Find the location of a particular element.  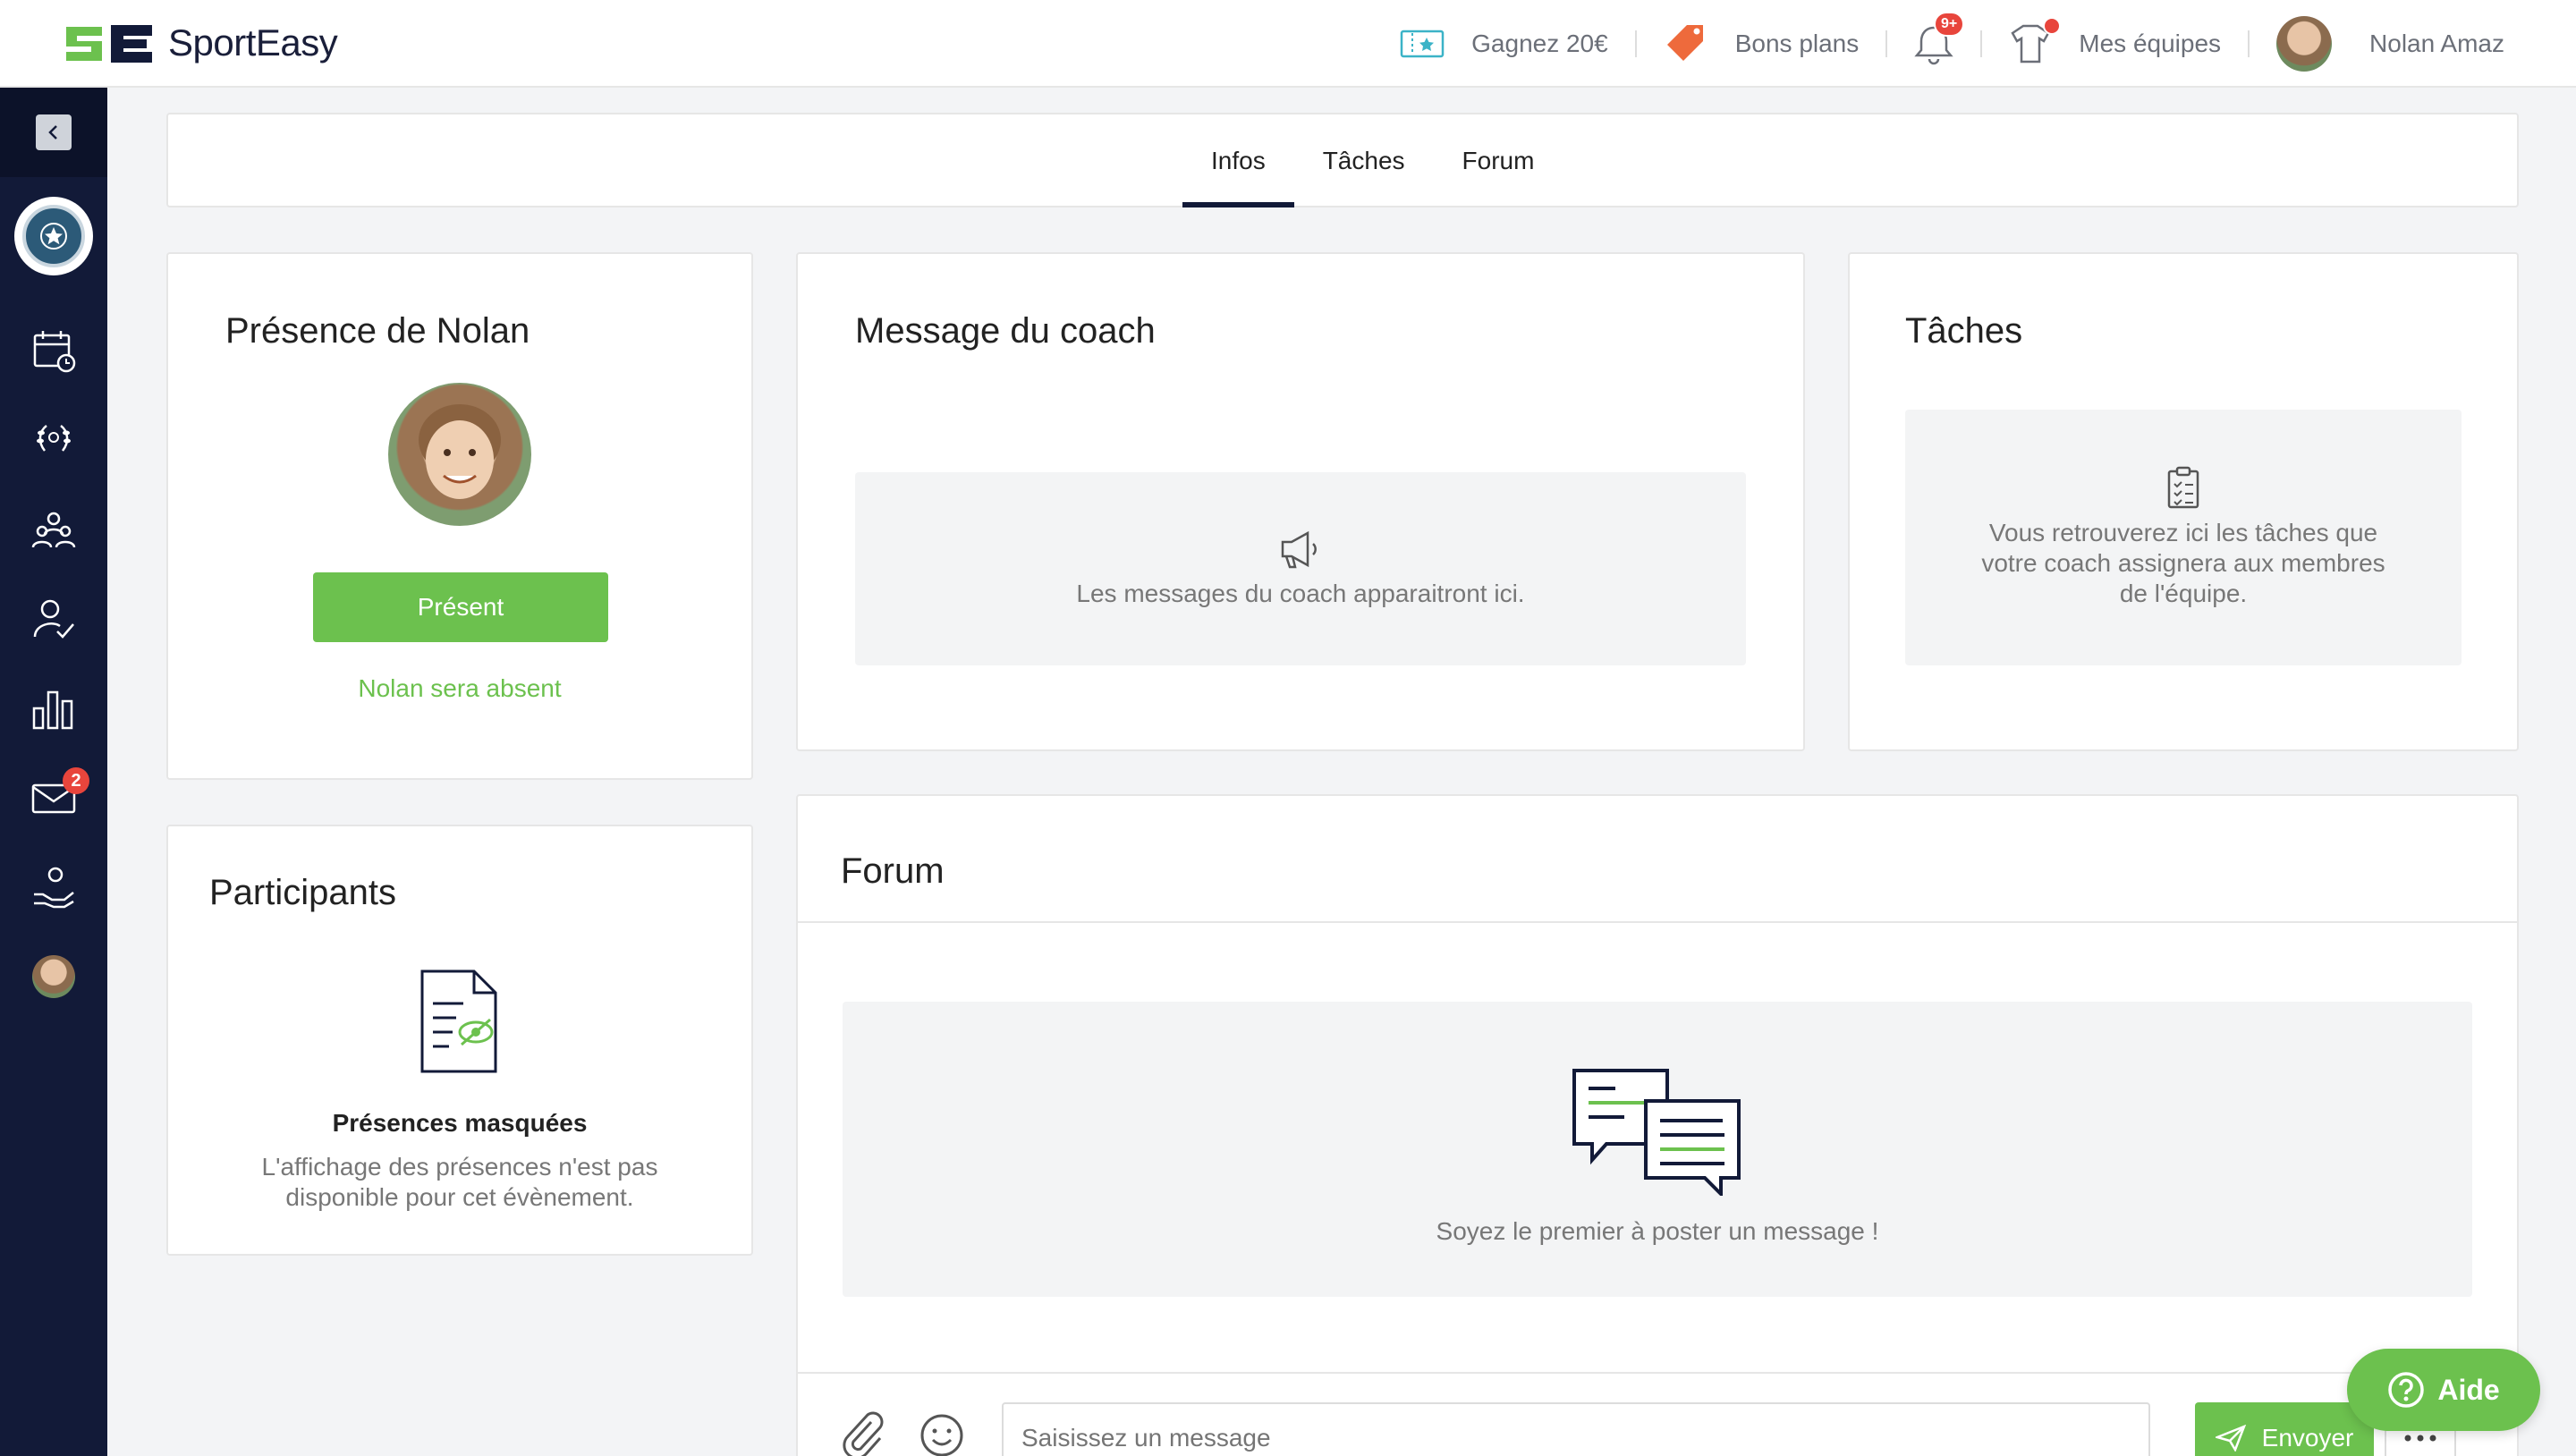

stats-icon is located at coordinates (53, 708).